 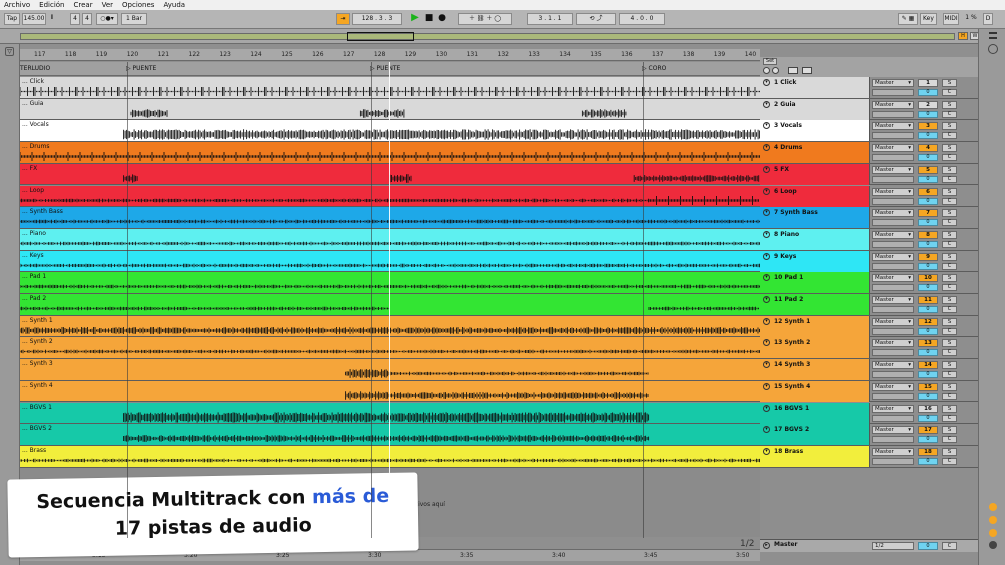 What do you see at coordinates (928, 104) in the screenshot?
I see `track-activator: 2` at bounding box center [928, 104].